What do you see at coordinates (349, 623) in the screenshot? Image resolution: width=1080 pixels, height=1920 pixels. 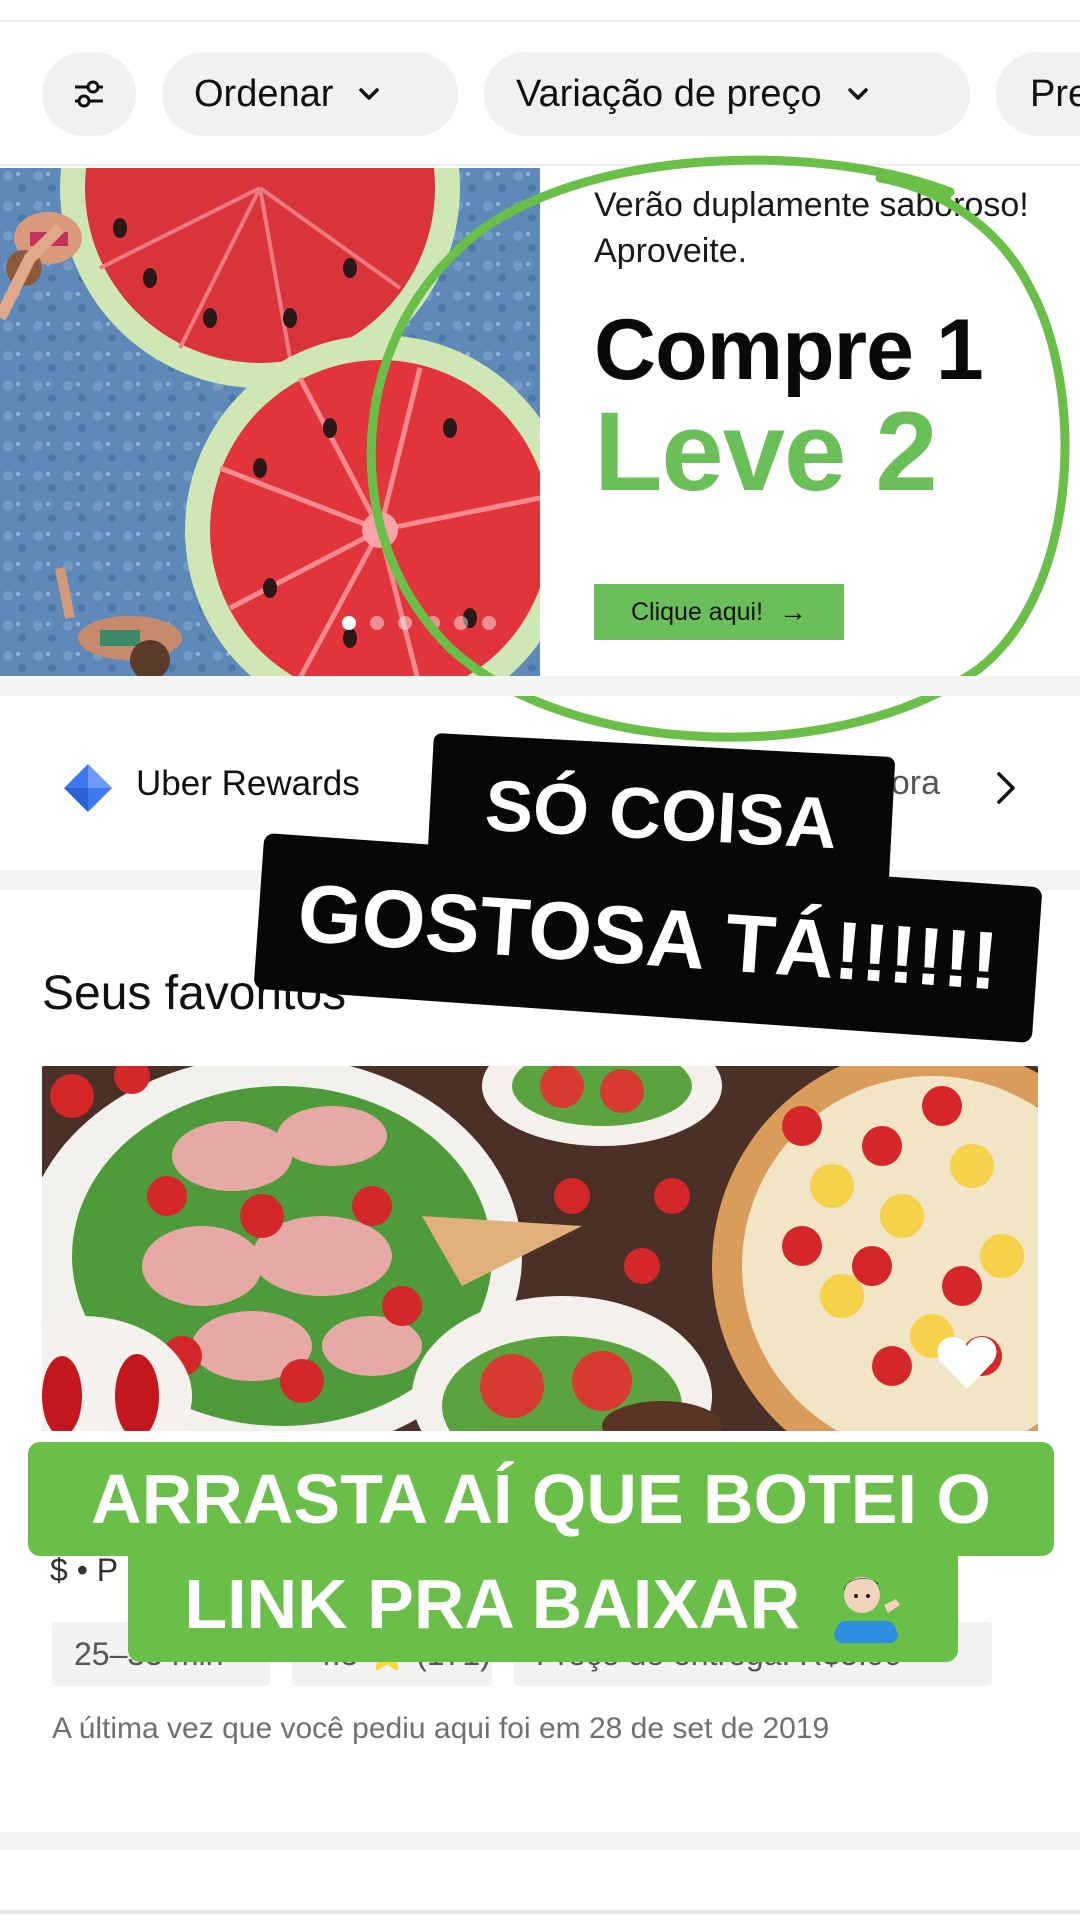 I see `carousel-dot-active` at bounding box center [349, 623].